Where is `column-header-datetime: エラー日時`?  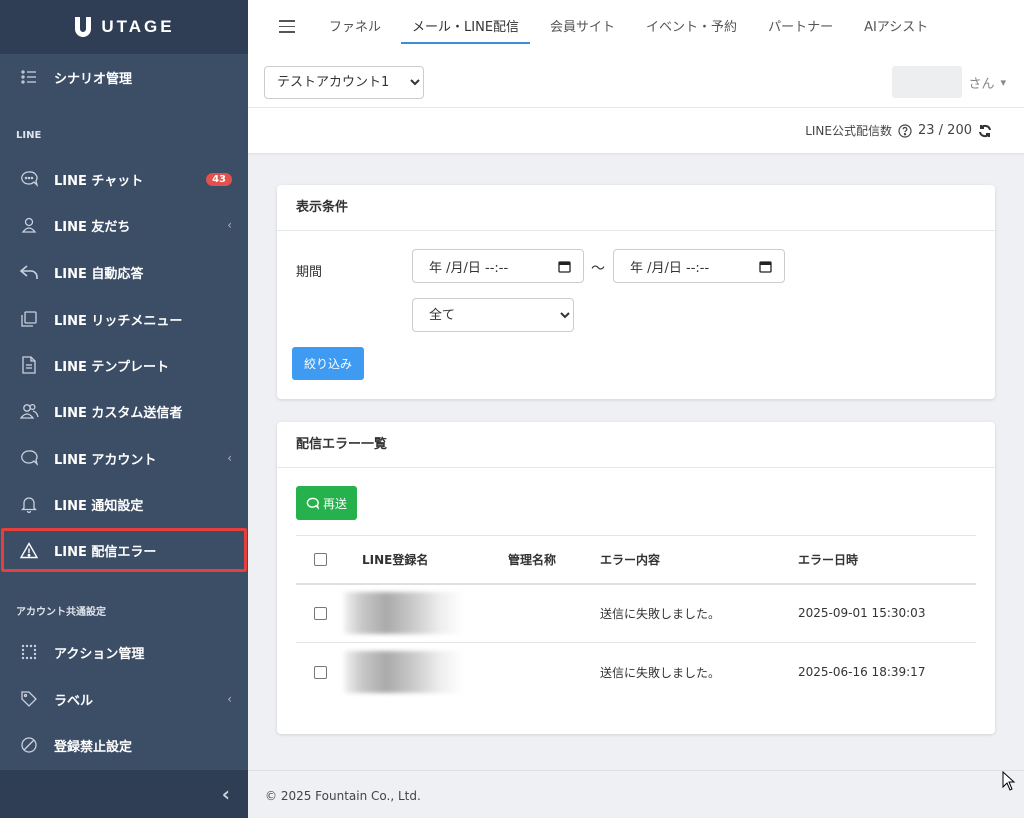 column-header-datetime: エラー日時 is located at coordinates (887, 560).